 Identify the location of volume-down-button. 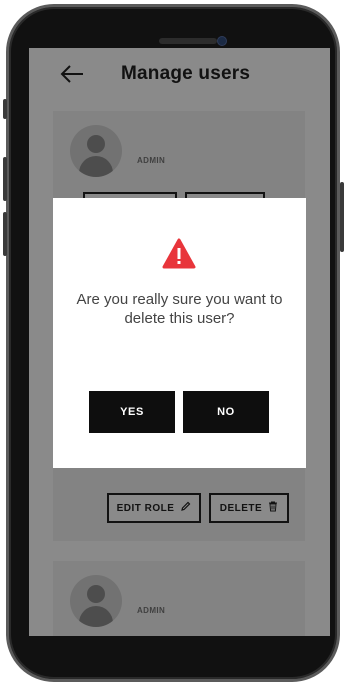
(5, 234).